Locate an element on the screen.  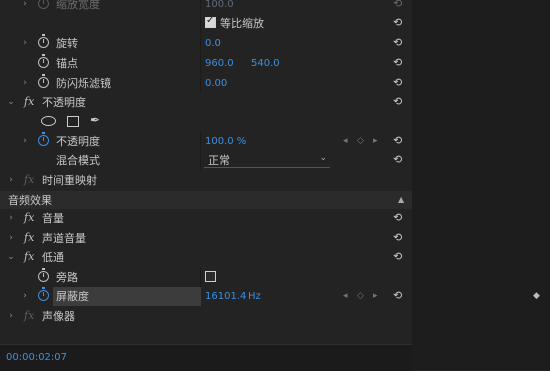
cutoff-value: 16101.4 is located at coordinates (225, 296).